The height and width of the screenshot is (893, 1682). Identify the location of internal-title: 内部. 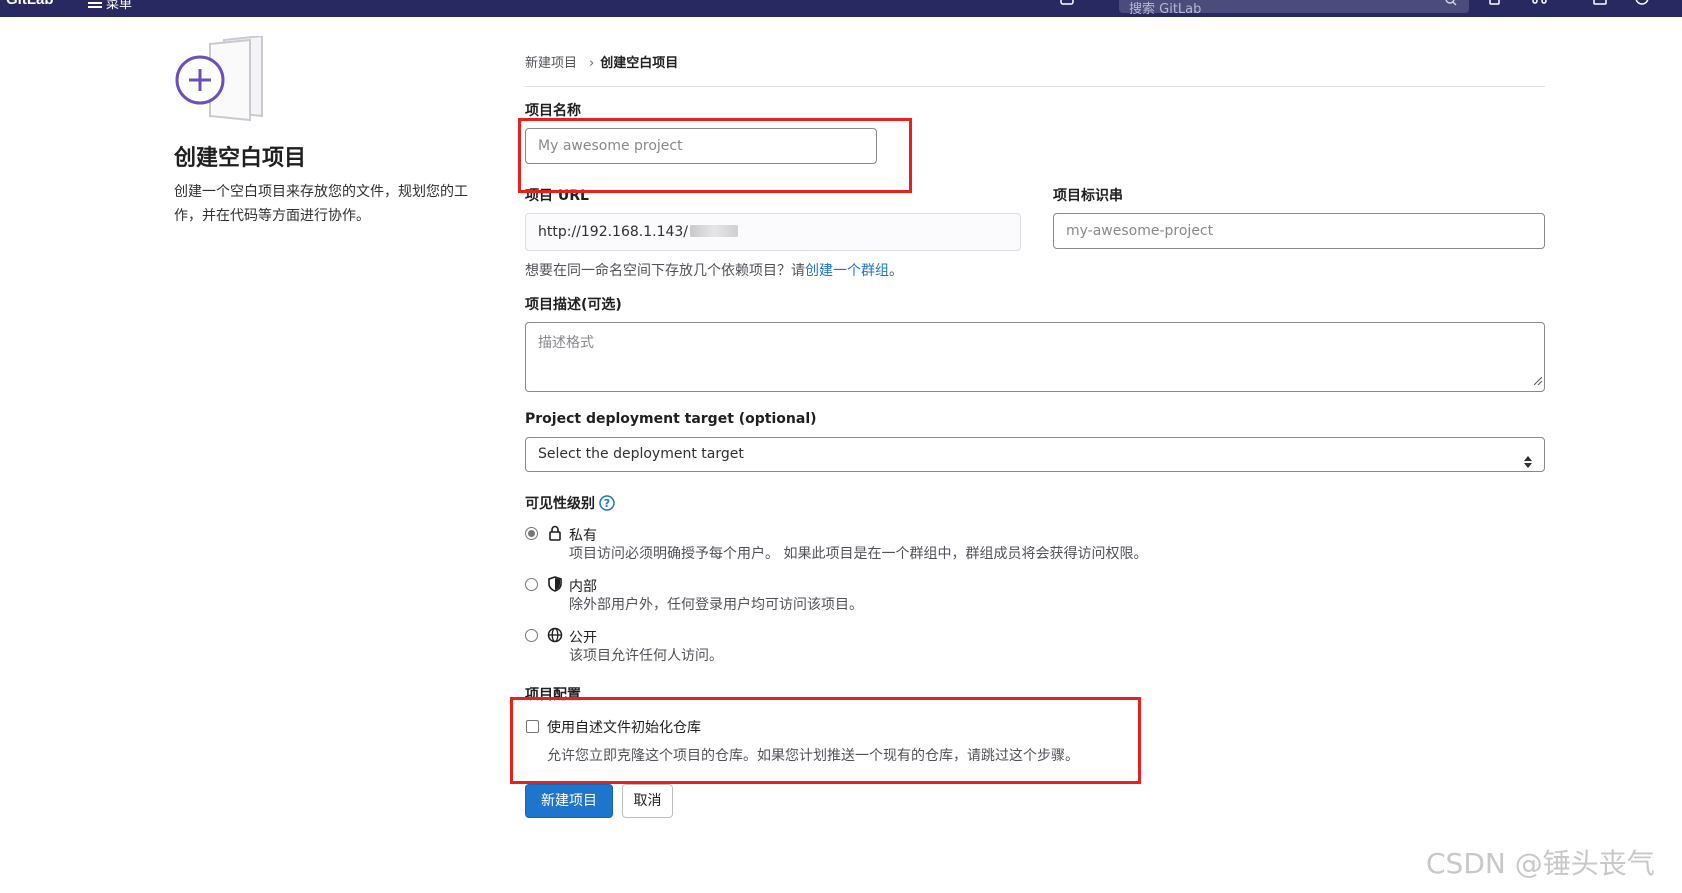
(583, 587).